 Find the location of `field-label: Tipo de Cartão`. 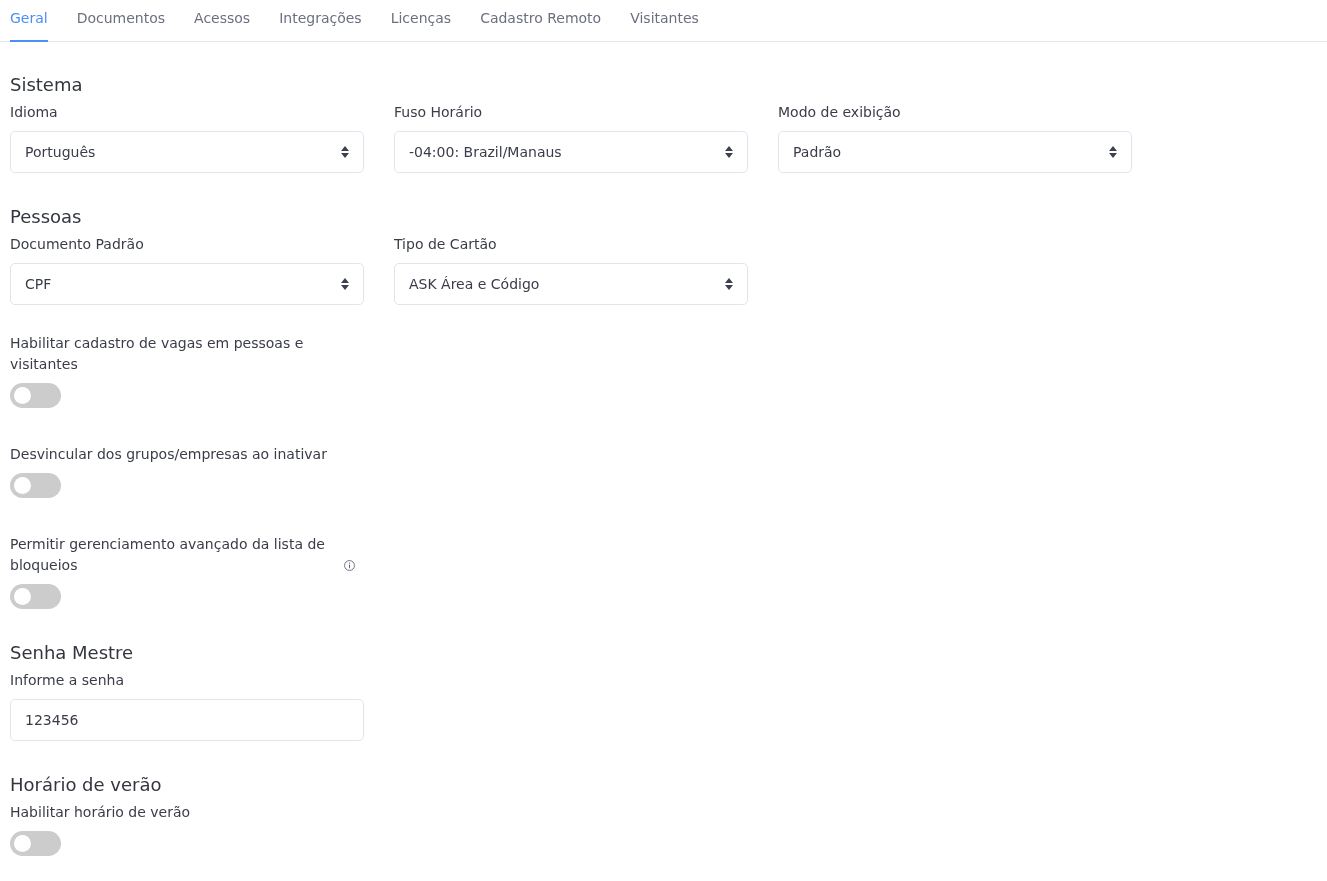

field-label: Tipo de Cartão is located at coordinates (445, 244).